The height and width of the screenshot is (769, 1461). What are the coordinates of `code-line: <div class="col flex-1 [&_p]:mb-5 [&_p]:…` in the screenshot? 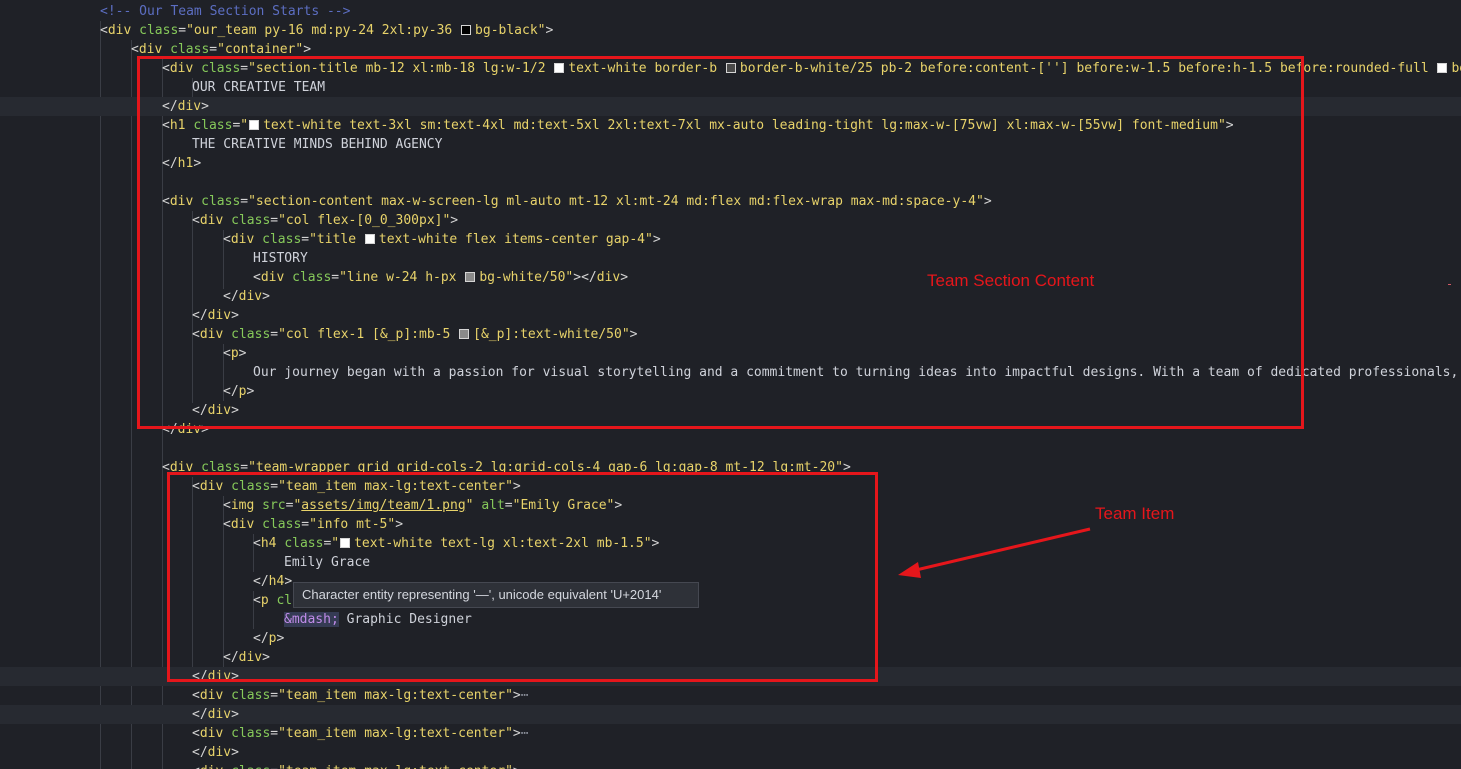 It's located at (730, 334).